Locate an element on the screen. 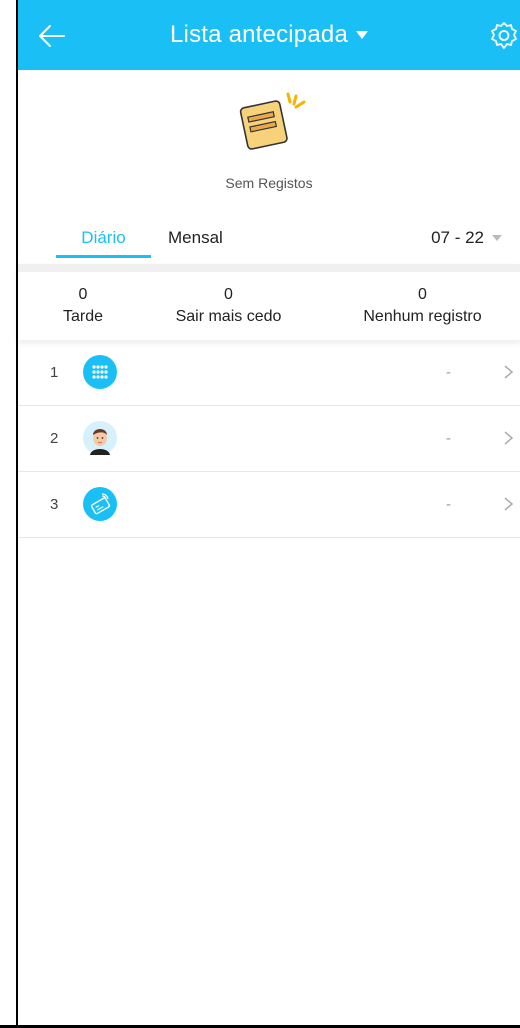 The height and width of the screenshot is (1028, 520). stat-late-value: 0 is located at coordinates (83, 294).